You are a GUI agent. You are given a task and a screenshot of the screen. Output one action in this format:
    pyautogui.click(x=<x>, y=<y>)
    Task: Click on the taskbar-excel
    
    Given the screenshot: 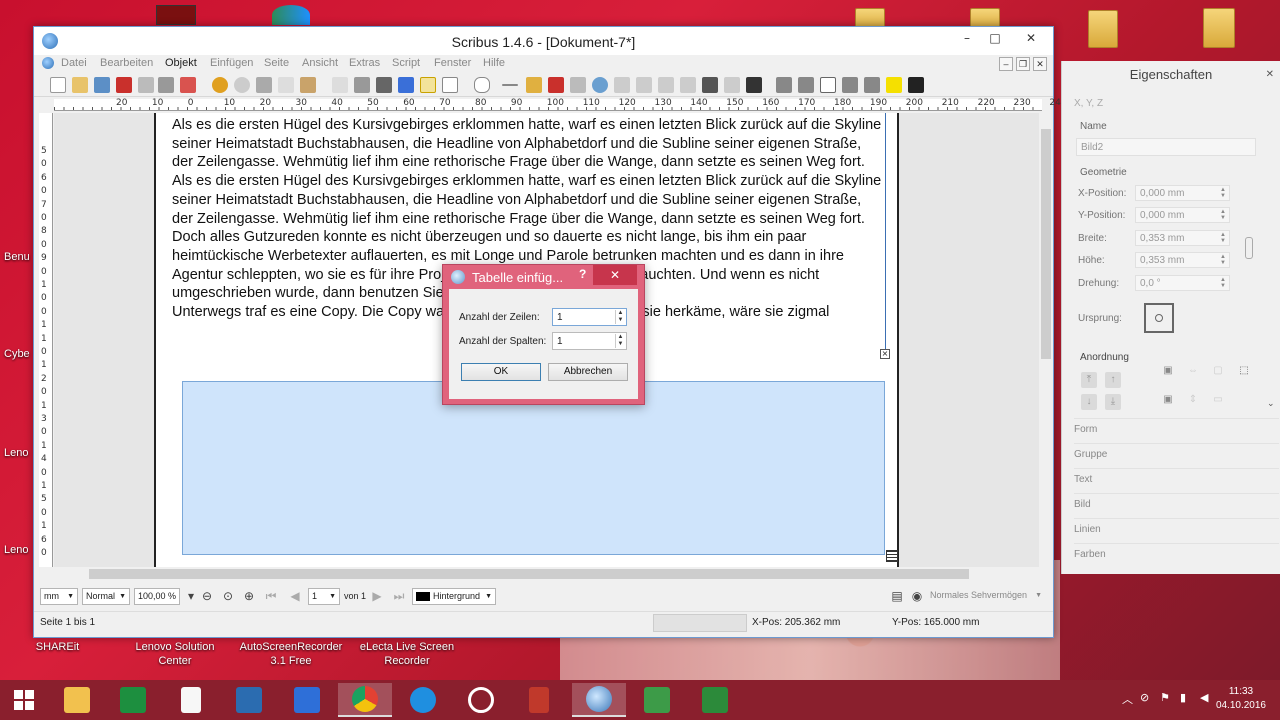 What is the action you would take?
    pyautogui.click(x=133, y=700)
    